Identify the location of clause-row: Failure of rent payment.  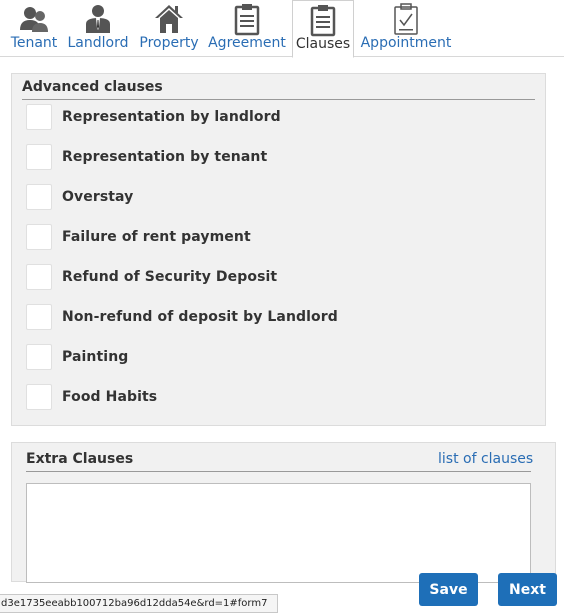
(276, 237).